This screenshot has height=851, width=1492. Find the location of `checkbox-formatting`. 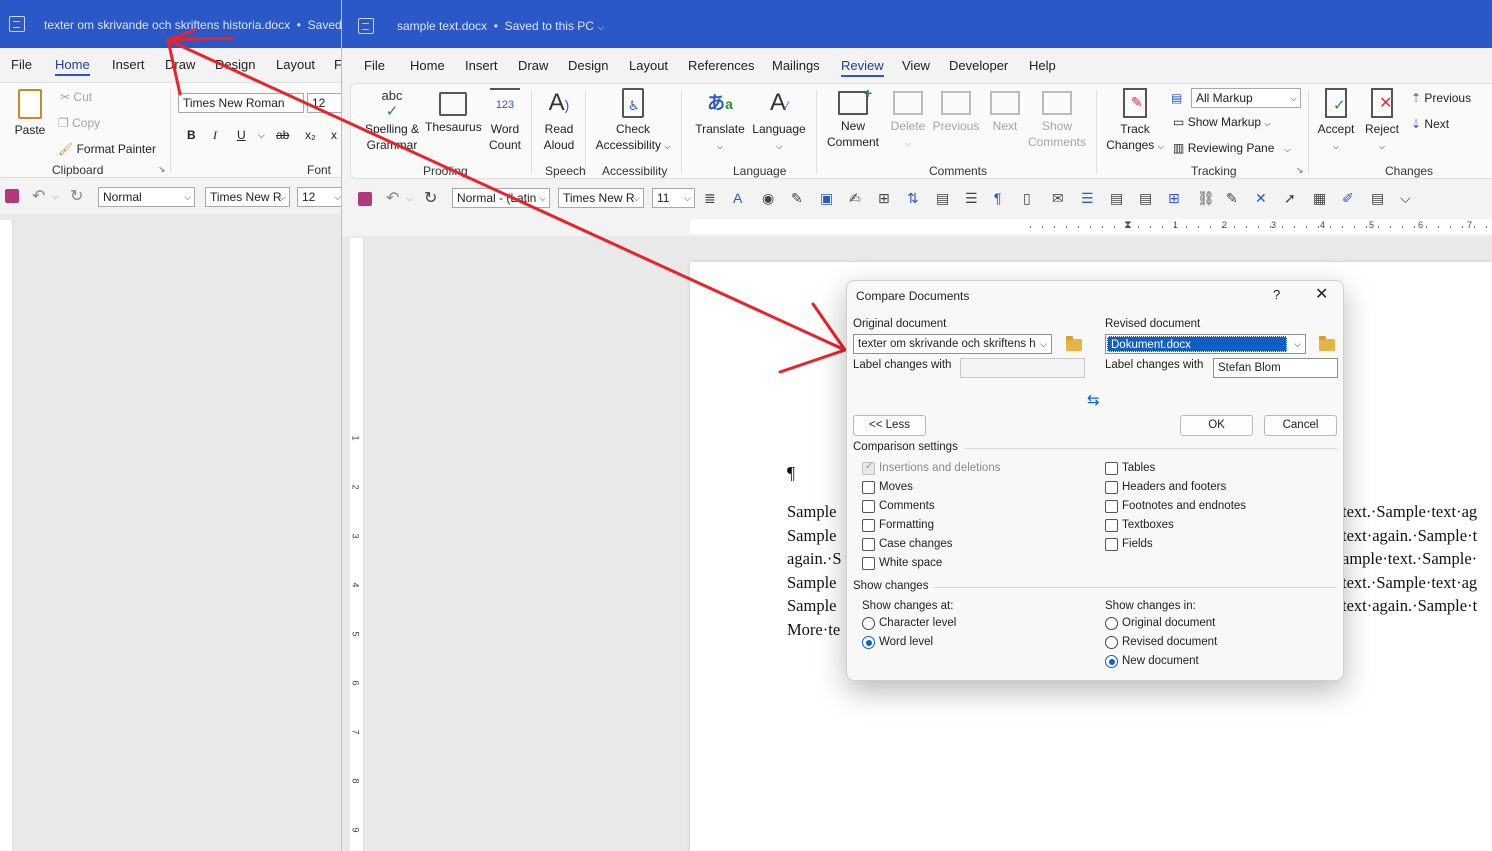

checkbox-formatting is located at coordinates (868, 525).